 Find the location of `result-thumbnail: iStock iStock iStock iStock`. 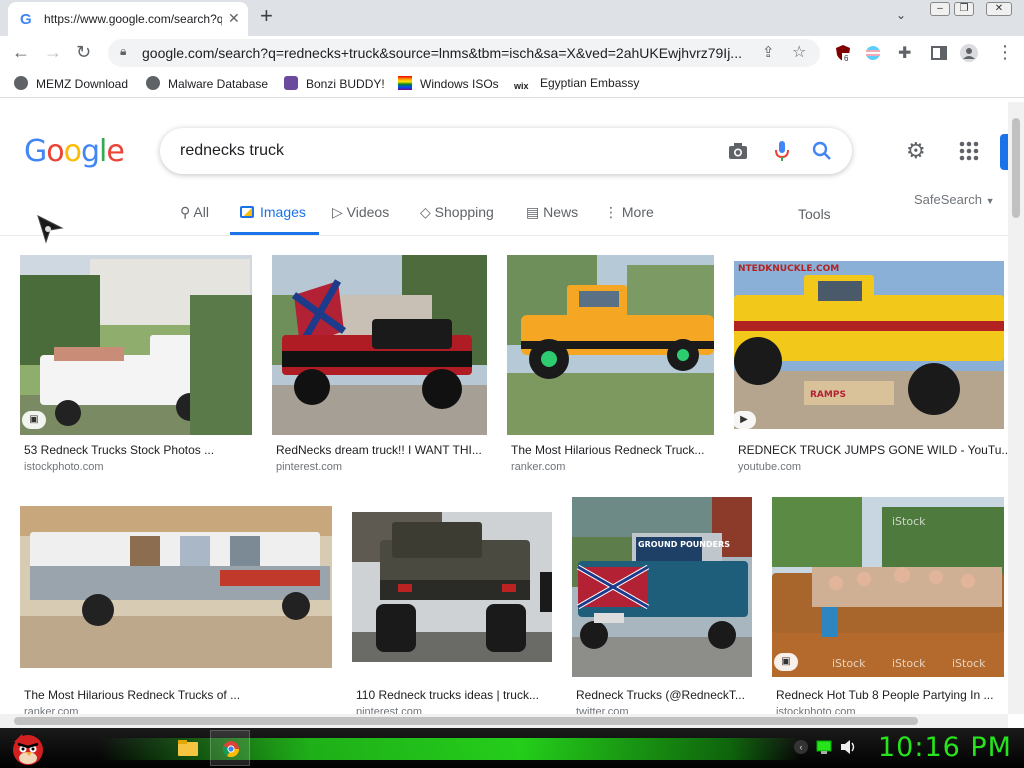

result-thumbnail: iStock iStock iStock iStock is located at coordinates (888, 587).